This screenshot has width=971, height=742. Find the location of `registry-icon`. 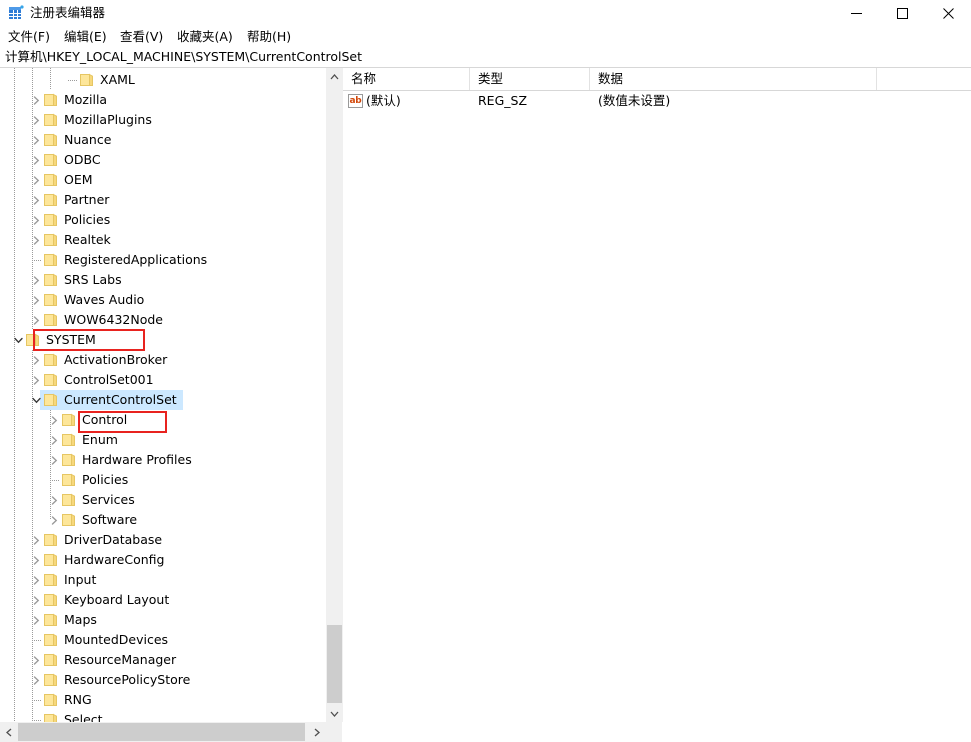

registry-icon is located at coordinates (16, 13).